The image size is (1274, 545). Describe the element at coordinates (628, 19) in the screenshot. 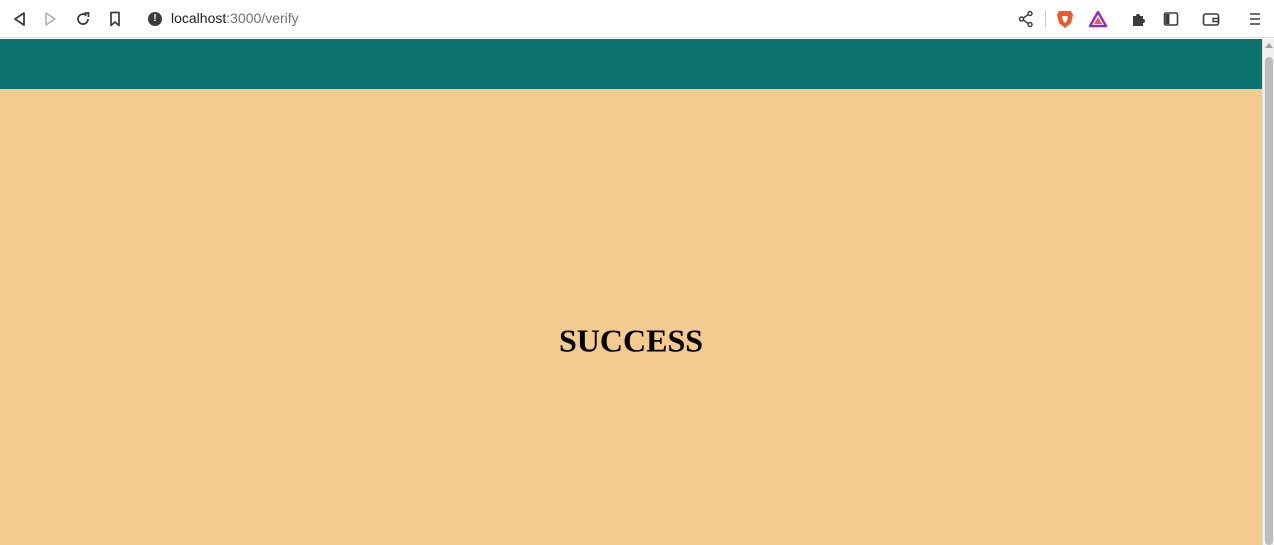

I see `address-bar: ! localhost:3000/verify` at that location.